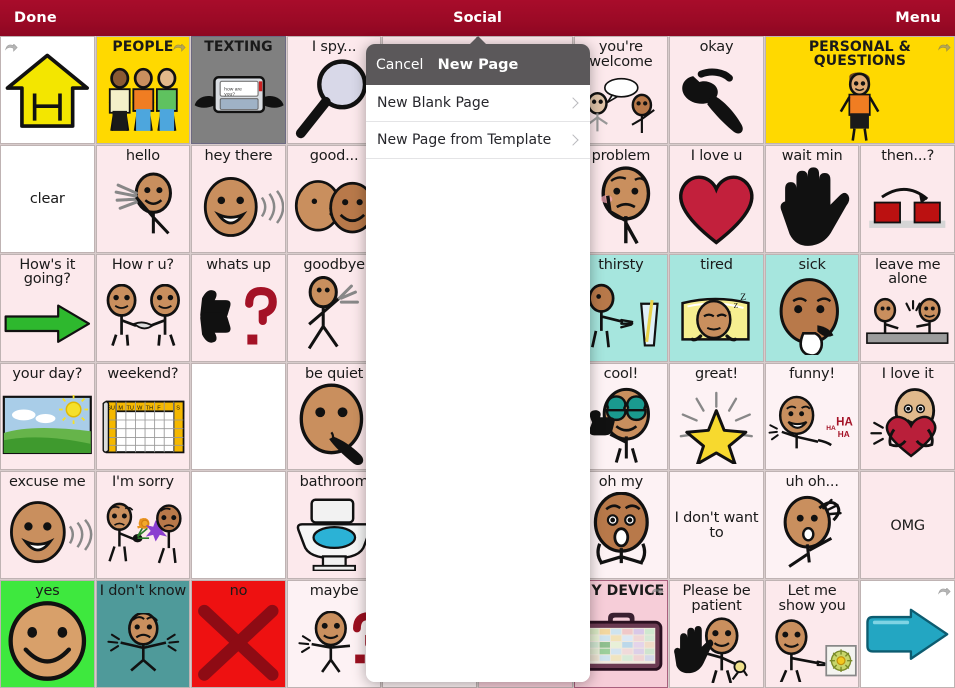 The width and height of the screenshot is (955, 688). What do you see at coordinates (478, 103) in the screenshot?
I see `menu-item-new-blank-page: New Blank Page` at bounding box center [478, 103].